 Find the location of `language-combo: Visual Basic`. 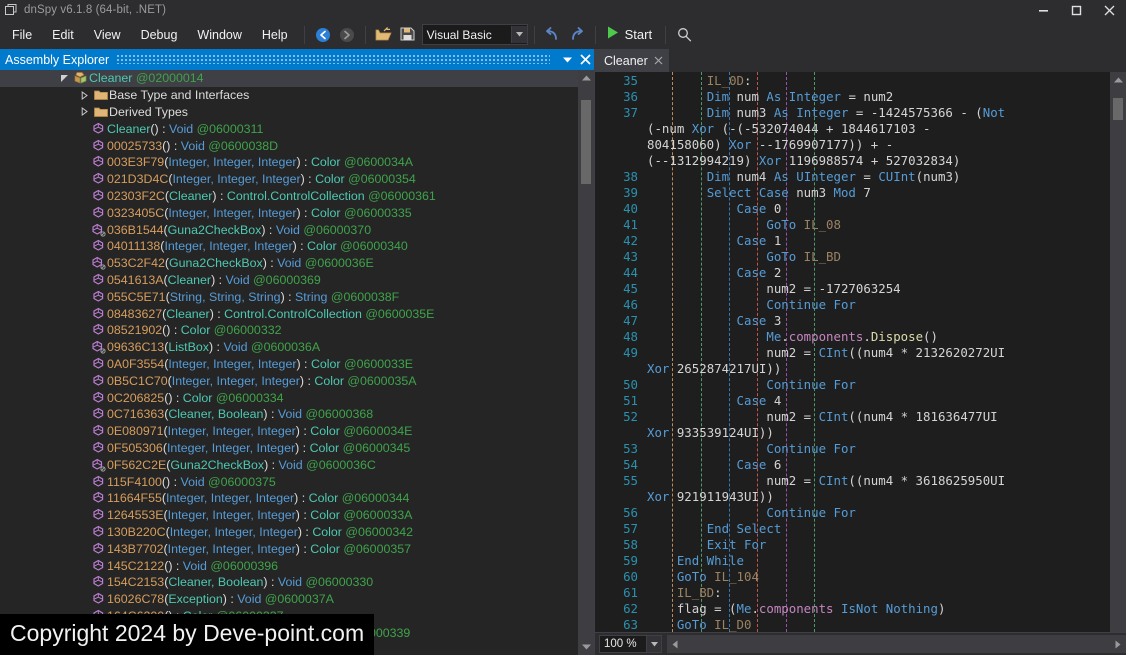

language-combo: Visual Basic is located at coordinates (474, 34).